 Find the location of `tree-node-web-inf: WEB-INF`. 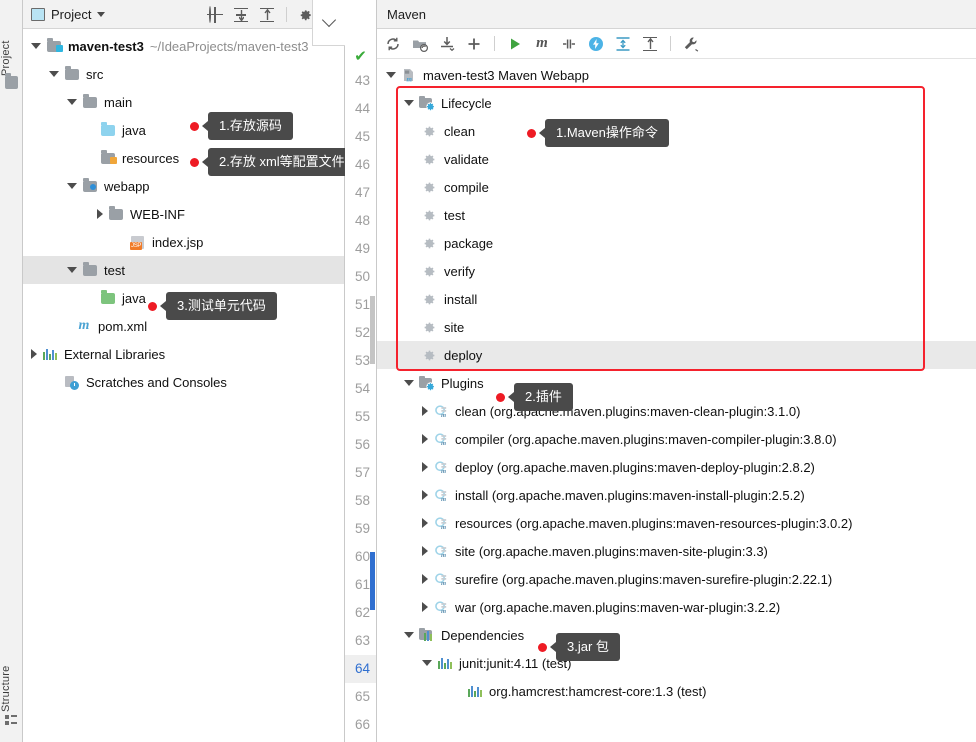

tree-node-web-inf: WEB-INF is located at coordinates (183, 214).